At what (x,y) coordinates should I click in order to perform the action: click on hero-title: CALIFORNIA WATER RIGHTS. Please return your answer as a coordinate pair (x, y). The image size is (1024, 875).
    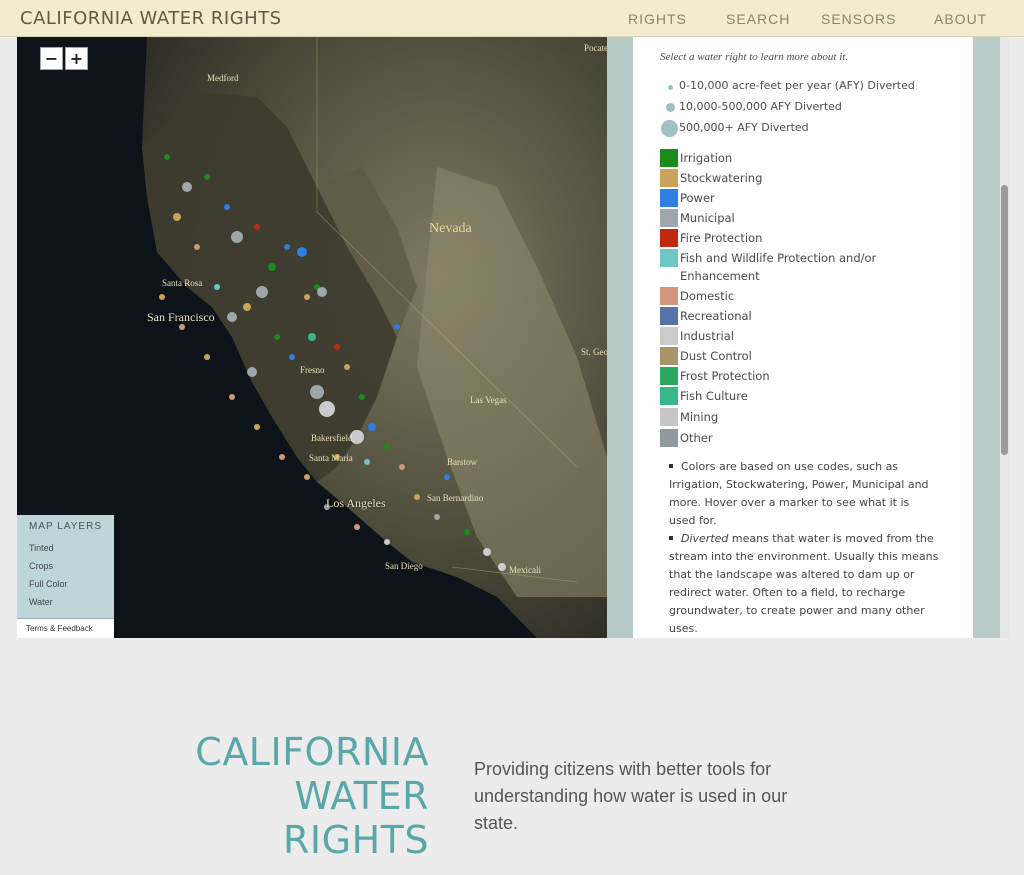
    Looking at the image, I should click on (312, 796).